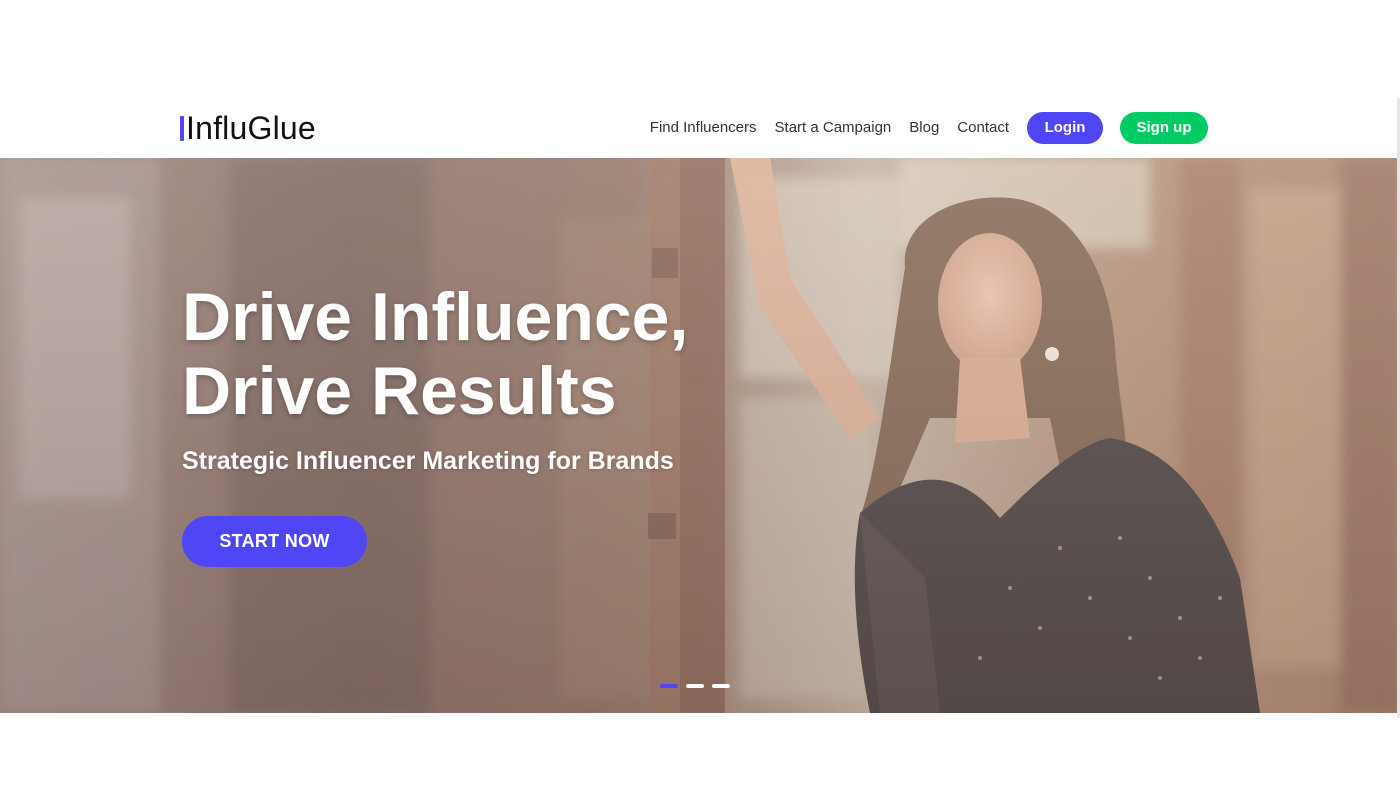  I want to click on hero-title: Drive Influence, Drive Results, so click(435, 354).